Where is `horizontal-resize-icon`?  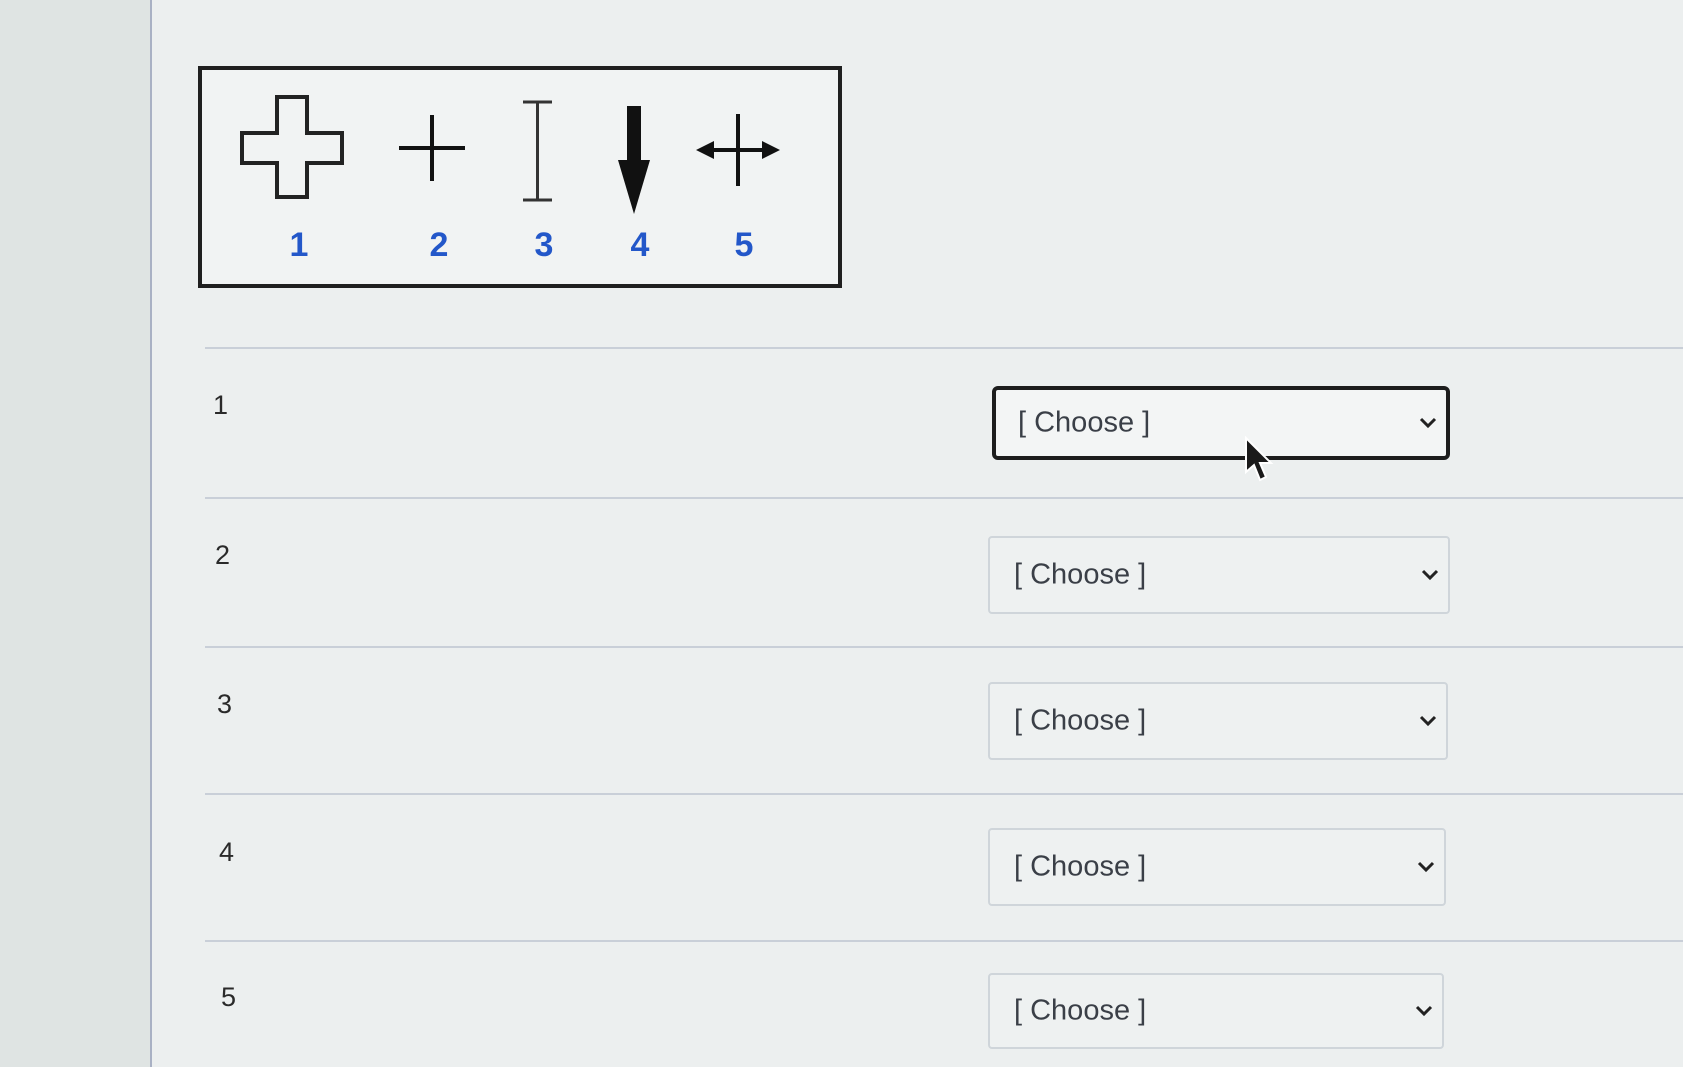
horizontal-resize-icon is located at coordinates (738, 150).